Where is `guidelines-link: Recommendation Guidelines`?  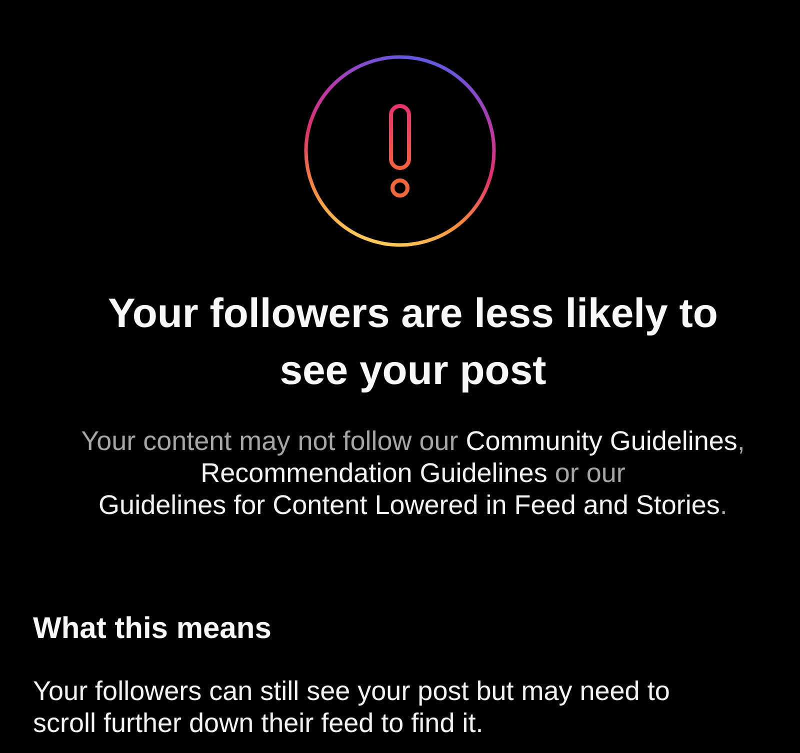 guidelines-link: Recommendation Guidelines is located at coordinates (374, 473).